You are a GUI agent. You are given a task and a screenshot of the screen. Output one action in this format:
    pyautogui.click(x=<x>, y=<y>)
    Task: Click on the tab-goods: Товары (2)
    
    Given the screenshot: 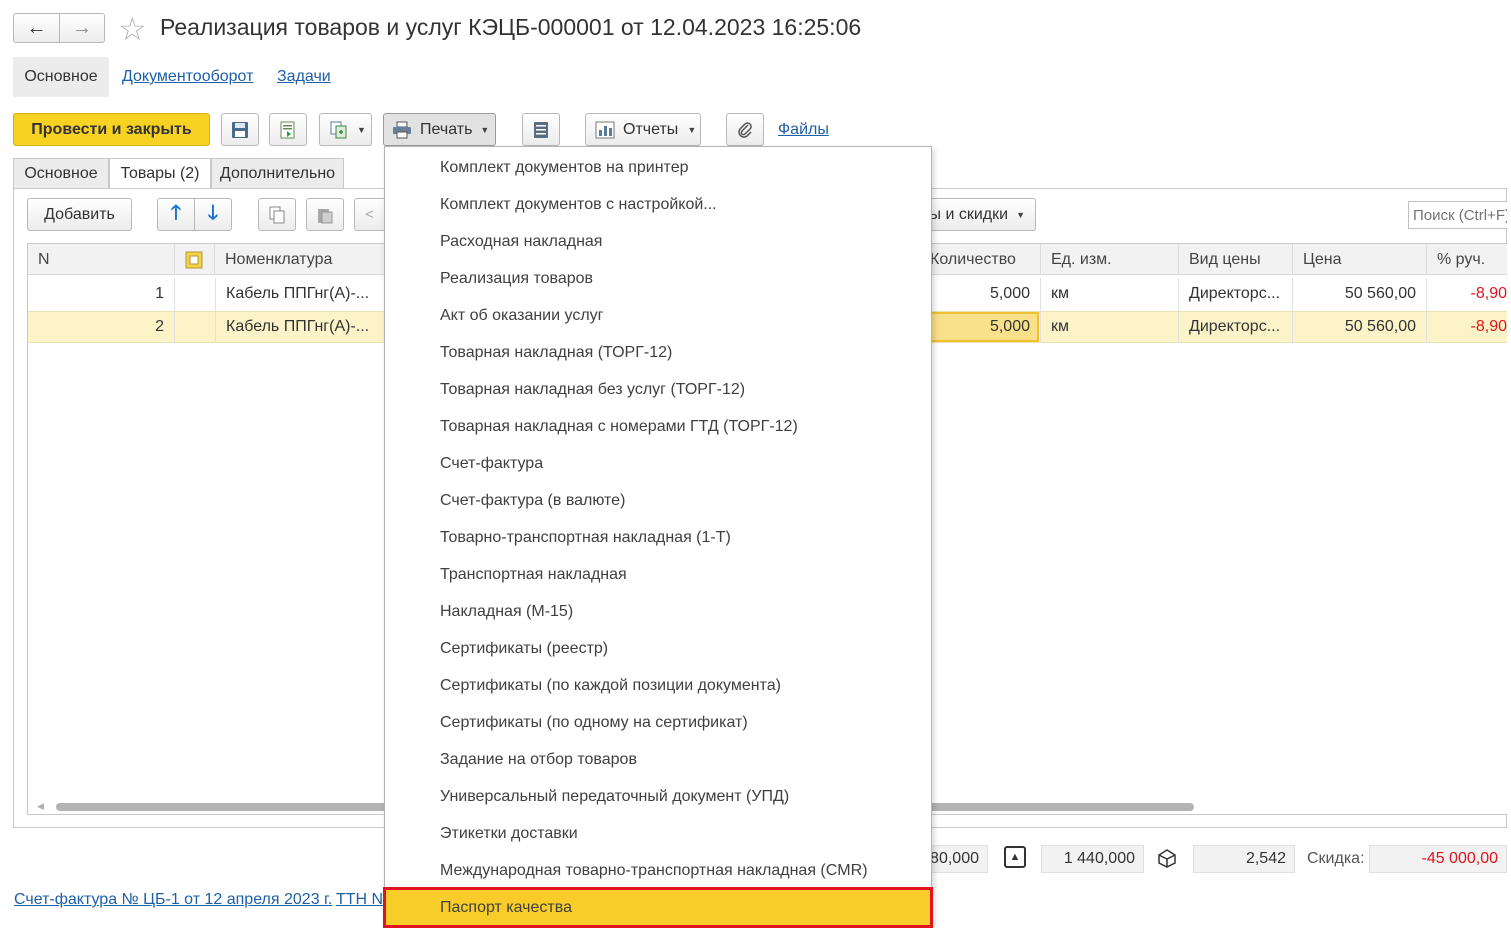 What is the action you would take?
    pyautogui.click(x=160, y=173)
    